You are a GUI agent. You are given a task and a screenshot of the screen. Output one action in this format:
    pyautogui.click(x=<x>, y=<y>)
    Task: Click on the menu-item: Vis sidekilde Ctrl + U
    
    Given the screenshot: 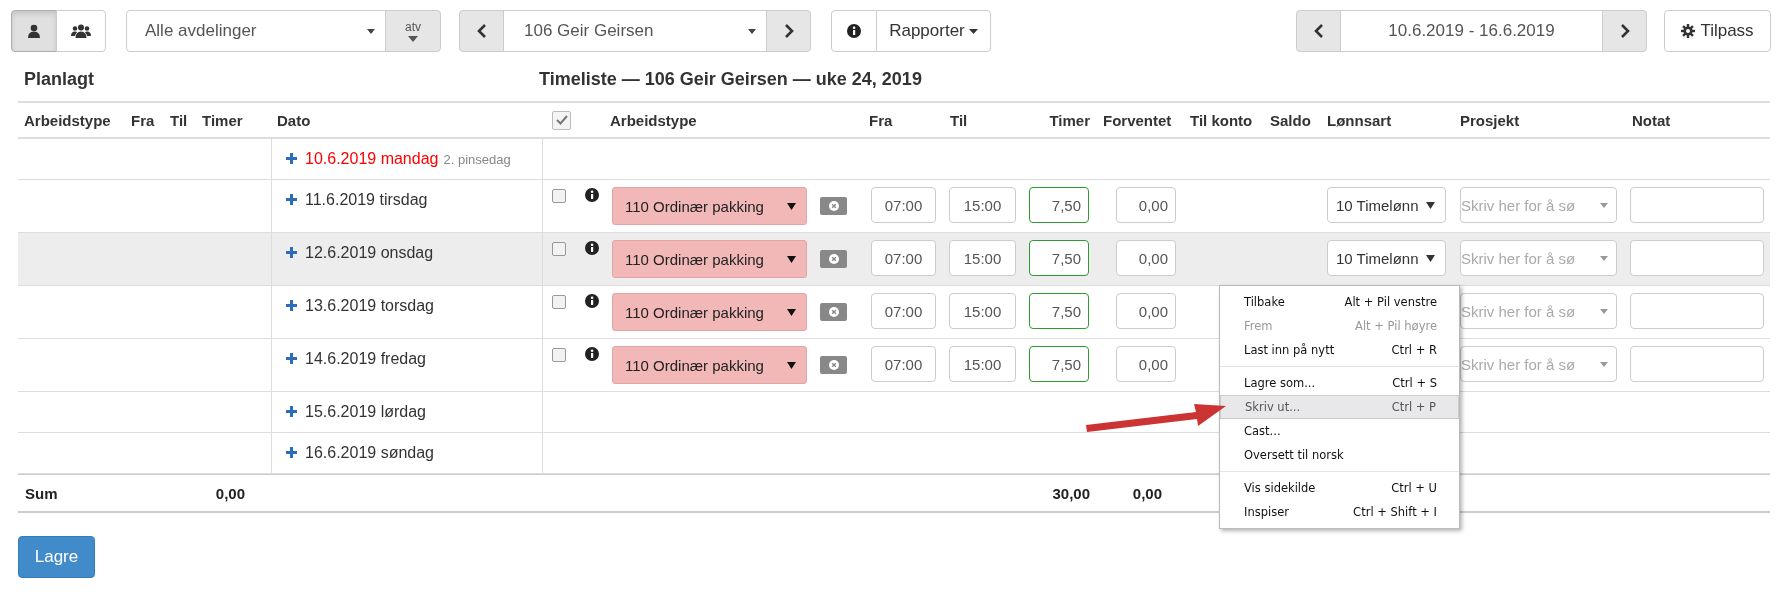 What is the action you would take?
    pyautogui.click(x=1339, y=488)
    